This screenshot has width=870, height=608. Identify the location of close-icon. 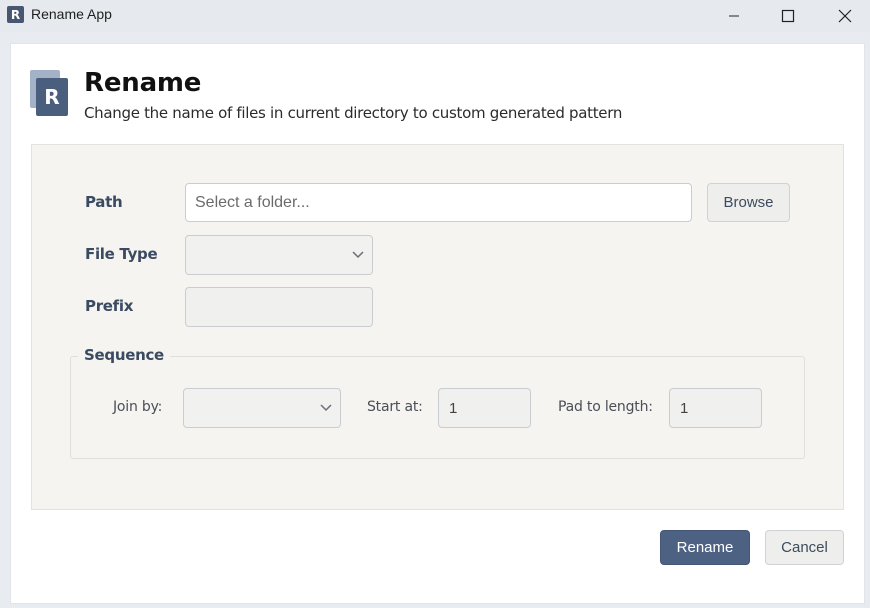
(845, 16).